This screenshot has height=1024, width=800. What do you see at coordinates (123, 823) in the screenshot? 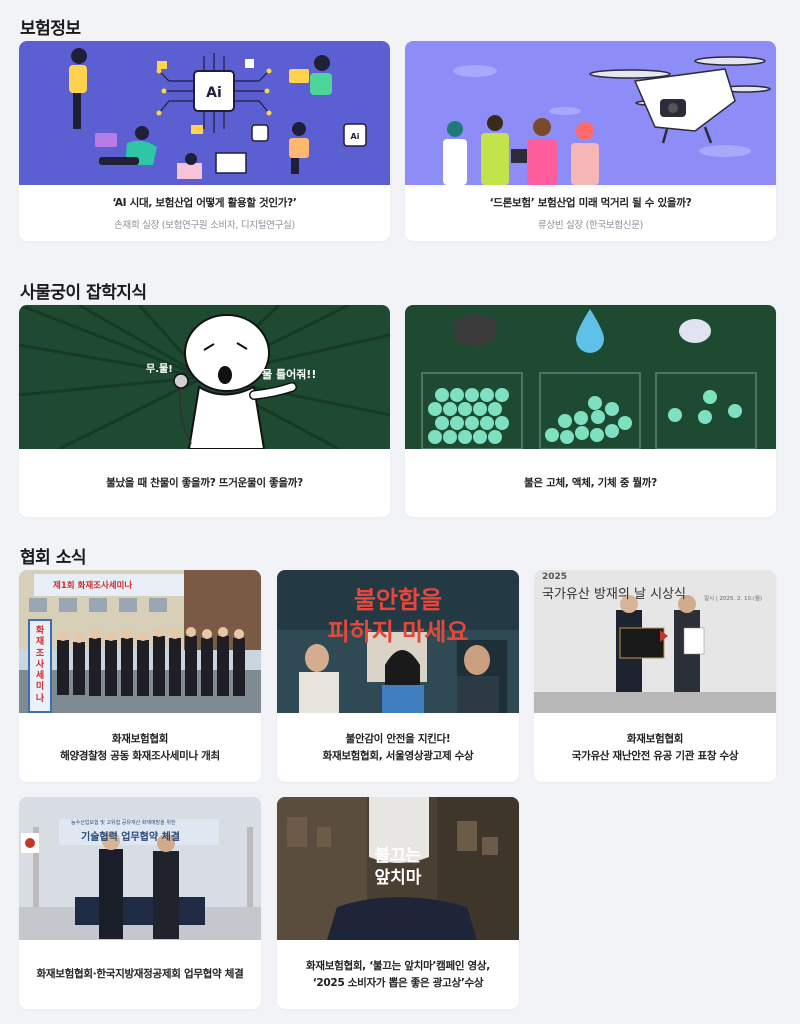
I see `mou-banner-small: 능수산업보험 및 고위험 공유재산 화재예방을 위한` at bounding box center [123, 823].